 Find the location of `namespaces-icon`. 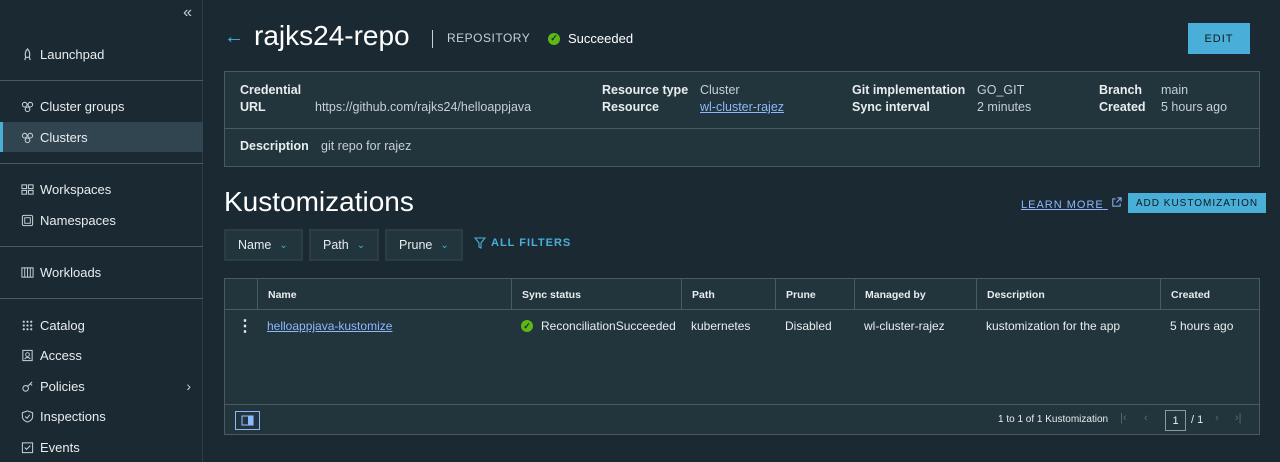

namespaces-icon is located at coordinates (27, 220).